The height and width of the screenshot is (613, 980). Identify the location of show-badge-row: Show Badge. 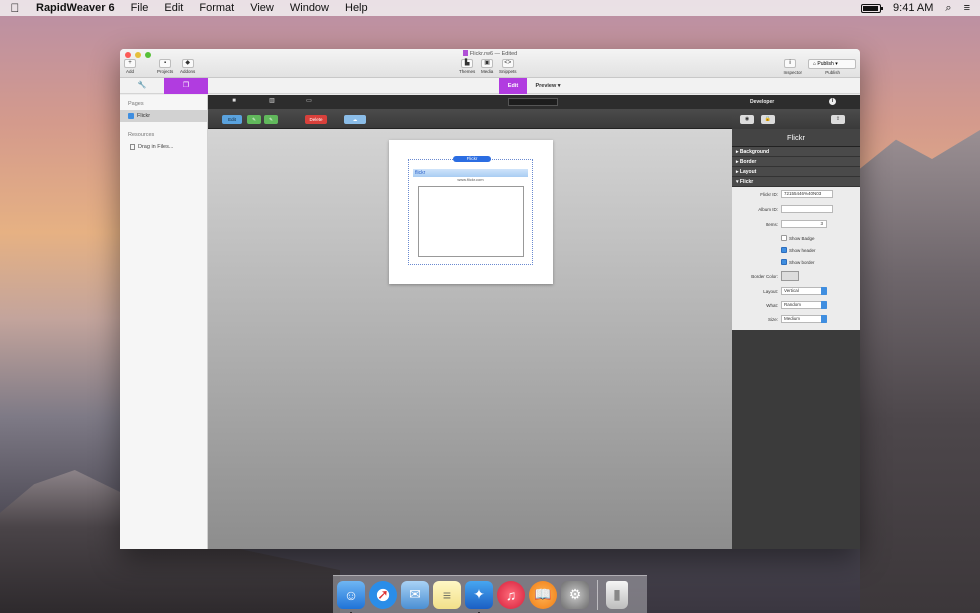
(796, 239).